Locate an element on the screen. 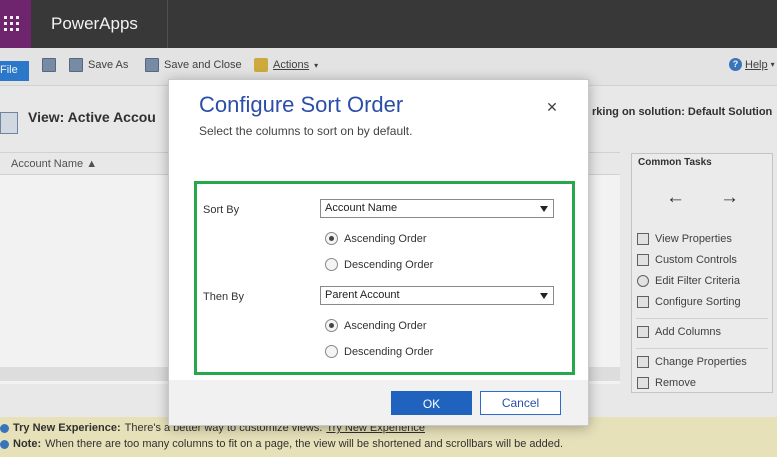  sort-by-label: Sort By is located at coordinates (221, 210).